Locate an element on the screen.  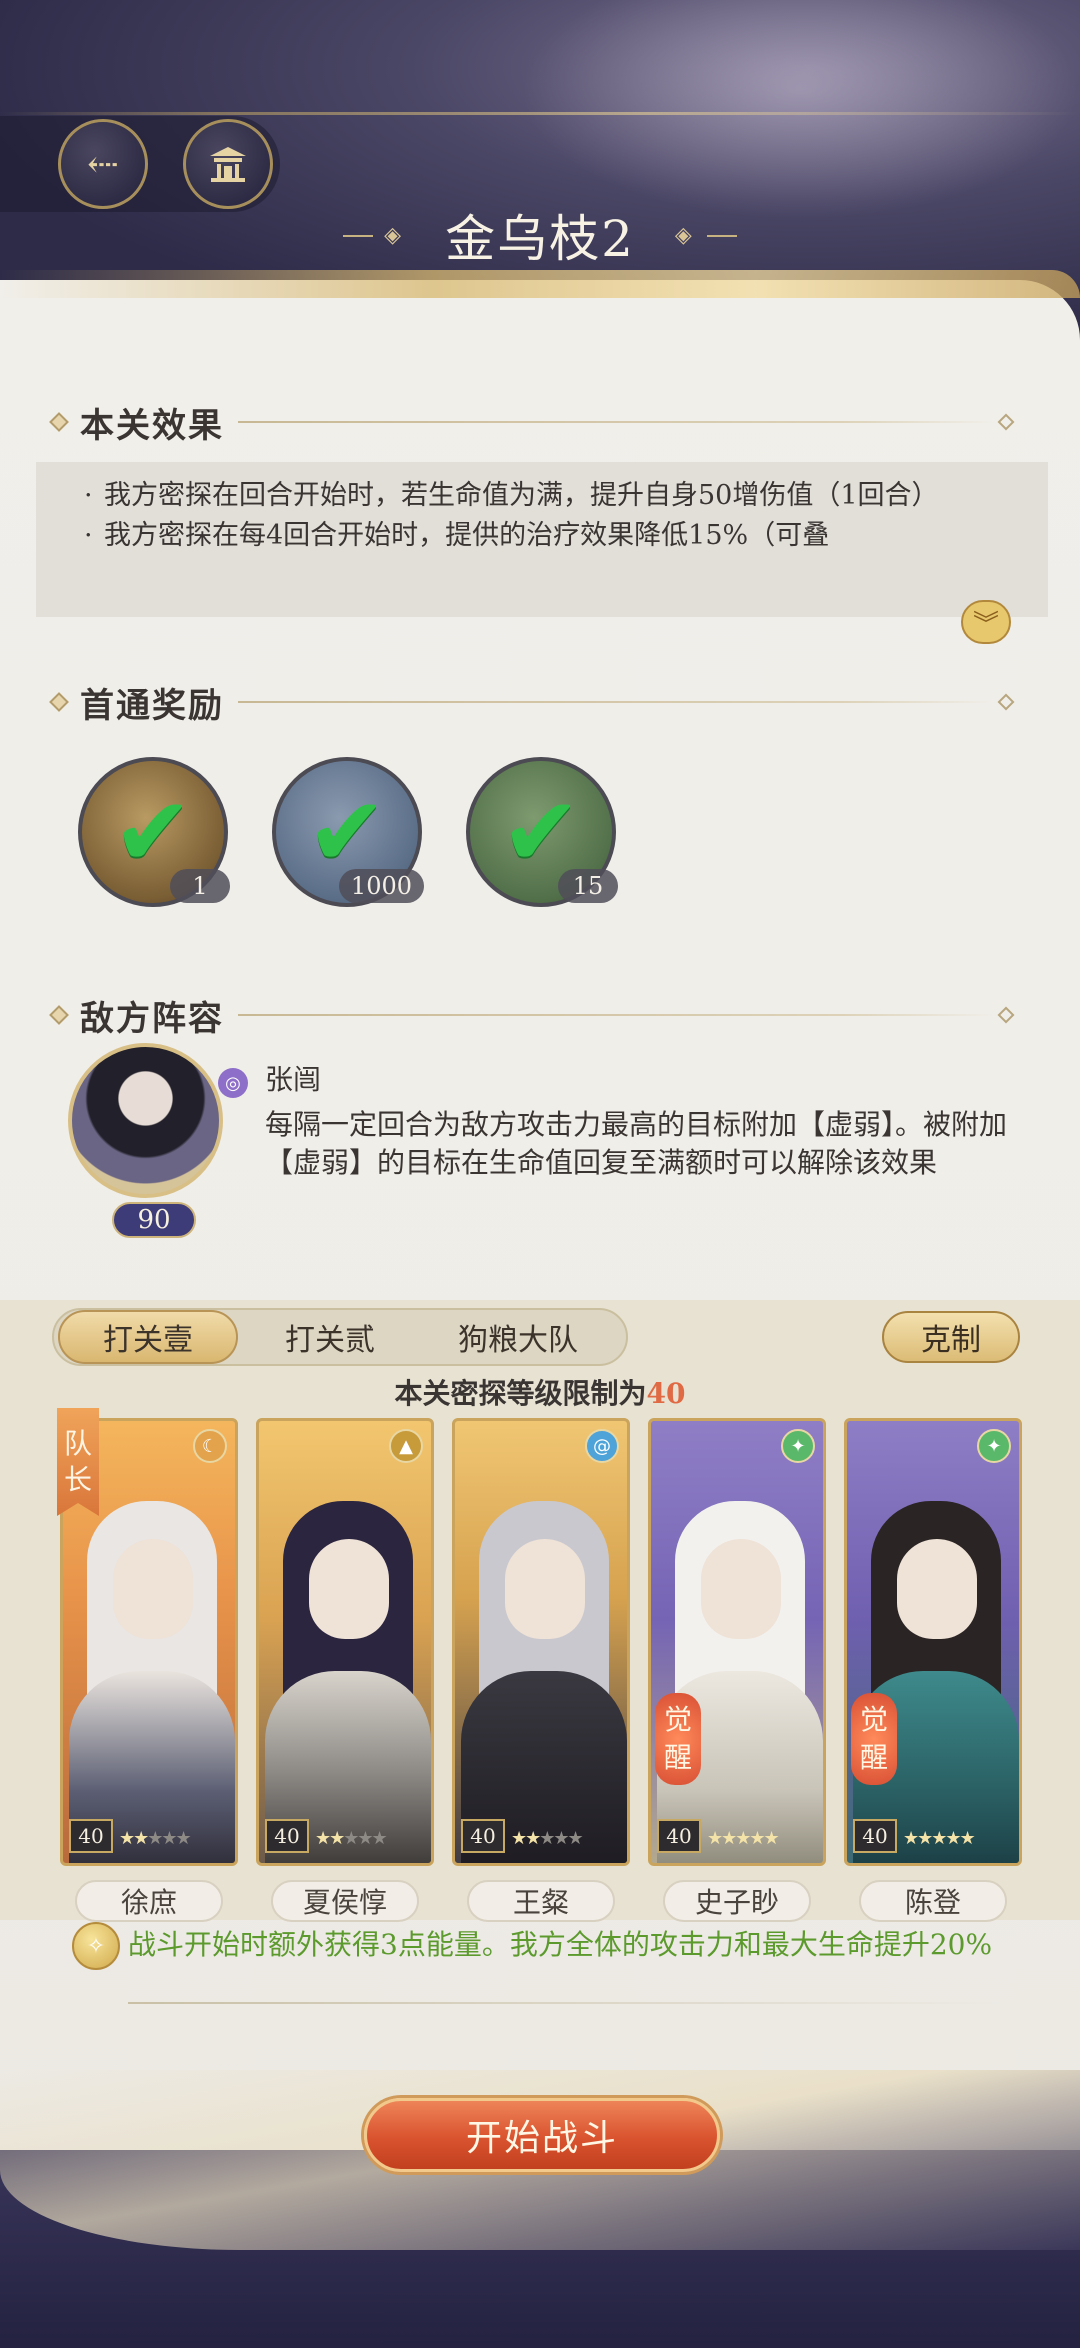
enemy-title: 敌方阵容 is located at coordinates (152, 1018).